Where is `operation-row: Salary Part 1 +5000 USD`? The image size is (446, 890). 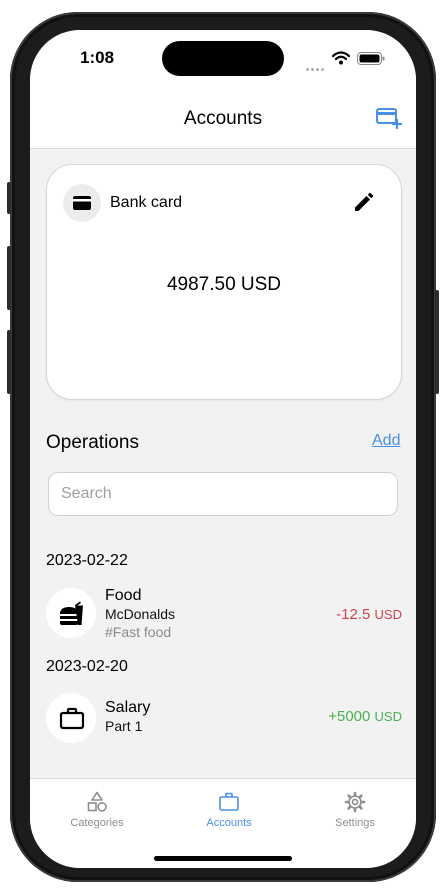
operation-row: Salary Part 1 +5000 USD is located at coordinates (224, 719).